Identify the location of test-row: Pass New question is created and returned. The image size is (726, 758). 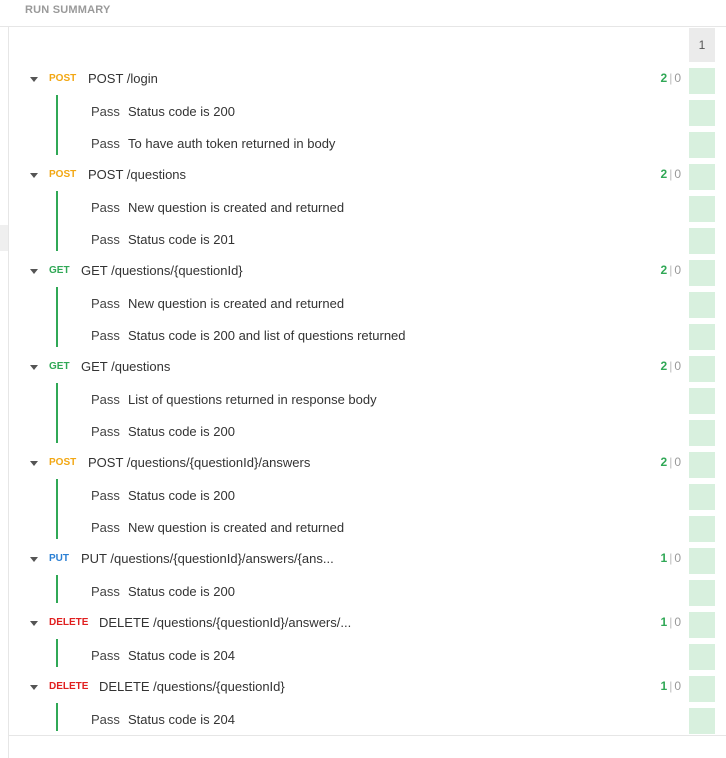
(354, 207).